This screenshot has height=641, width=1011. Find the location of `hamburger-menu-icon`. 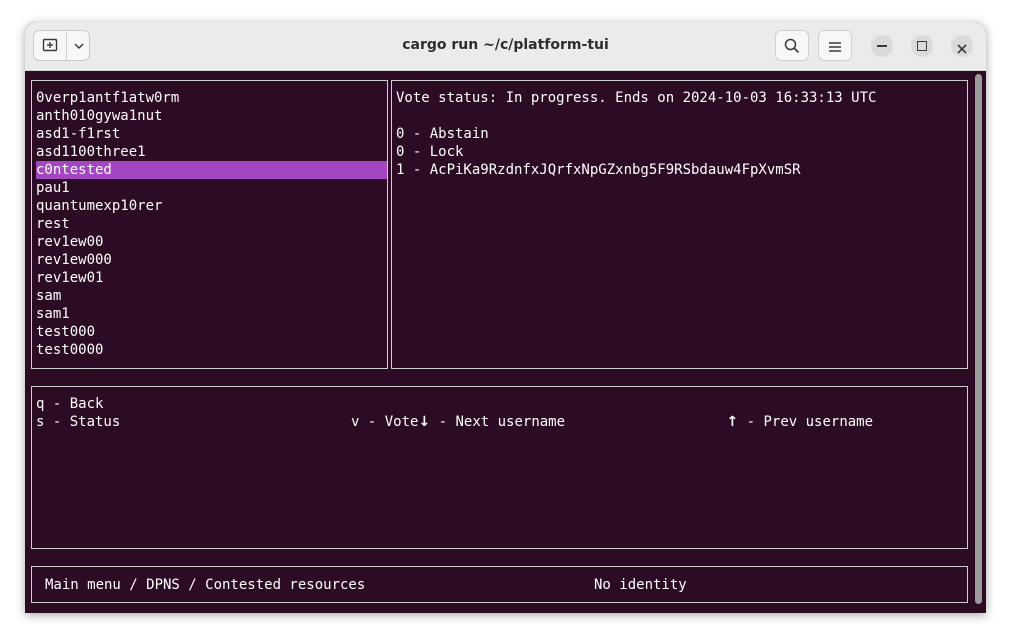

hamburger-menu-icon is located at coordinates (835, 48).